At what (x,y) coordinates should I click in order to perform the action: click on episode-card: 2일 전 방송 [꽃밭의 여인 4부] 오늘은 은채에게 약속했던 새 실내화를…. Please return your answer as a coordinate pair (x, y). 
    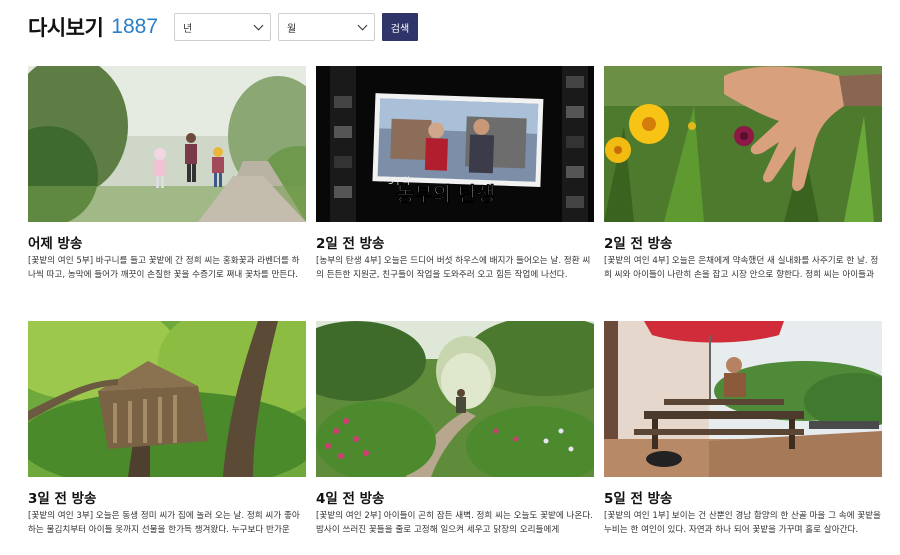
    Looking at the image, I should click on (743, 173).